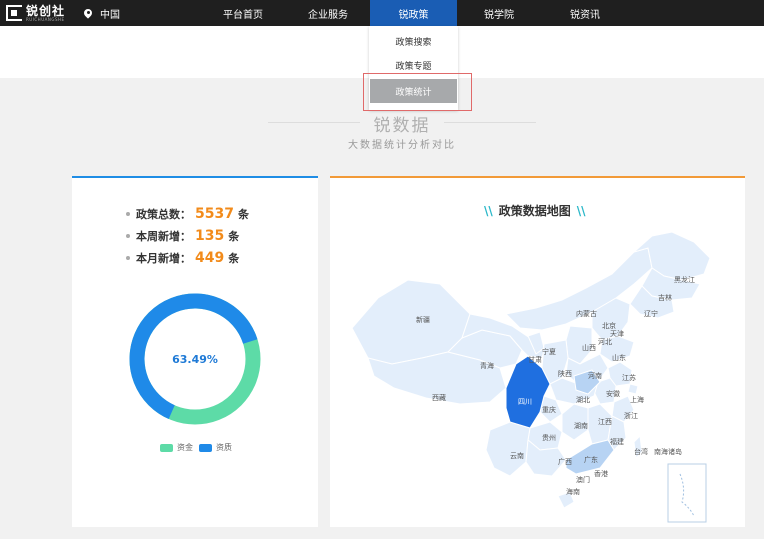 The image size is (764, 539). Describe the element at coordinates (46, 10) in the screenshot. I see `logo-text: 锐创社` at that location.